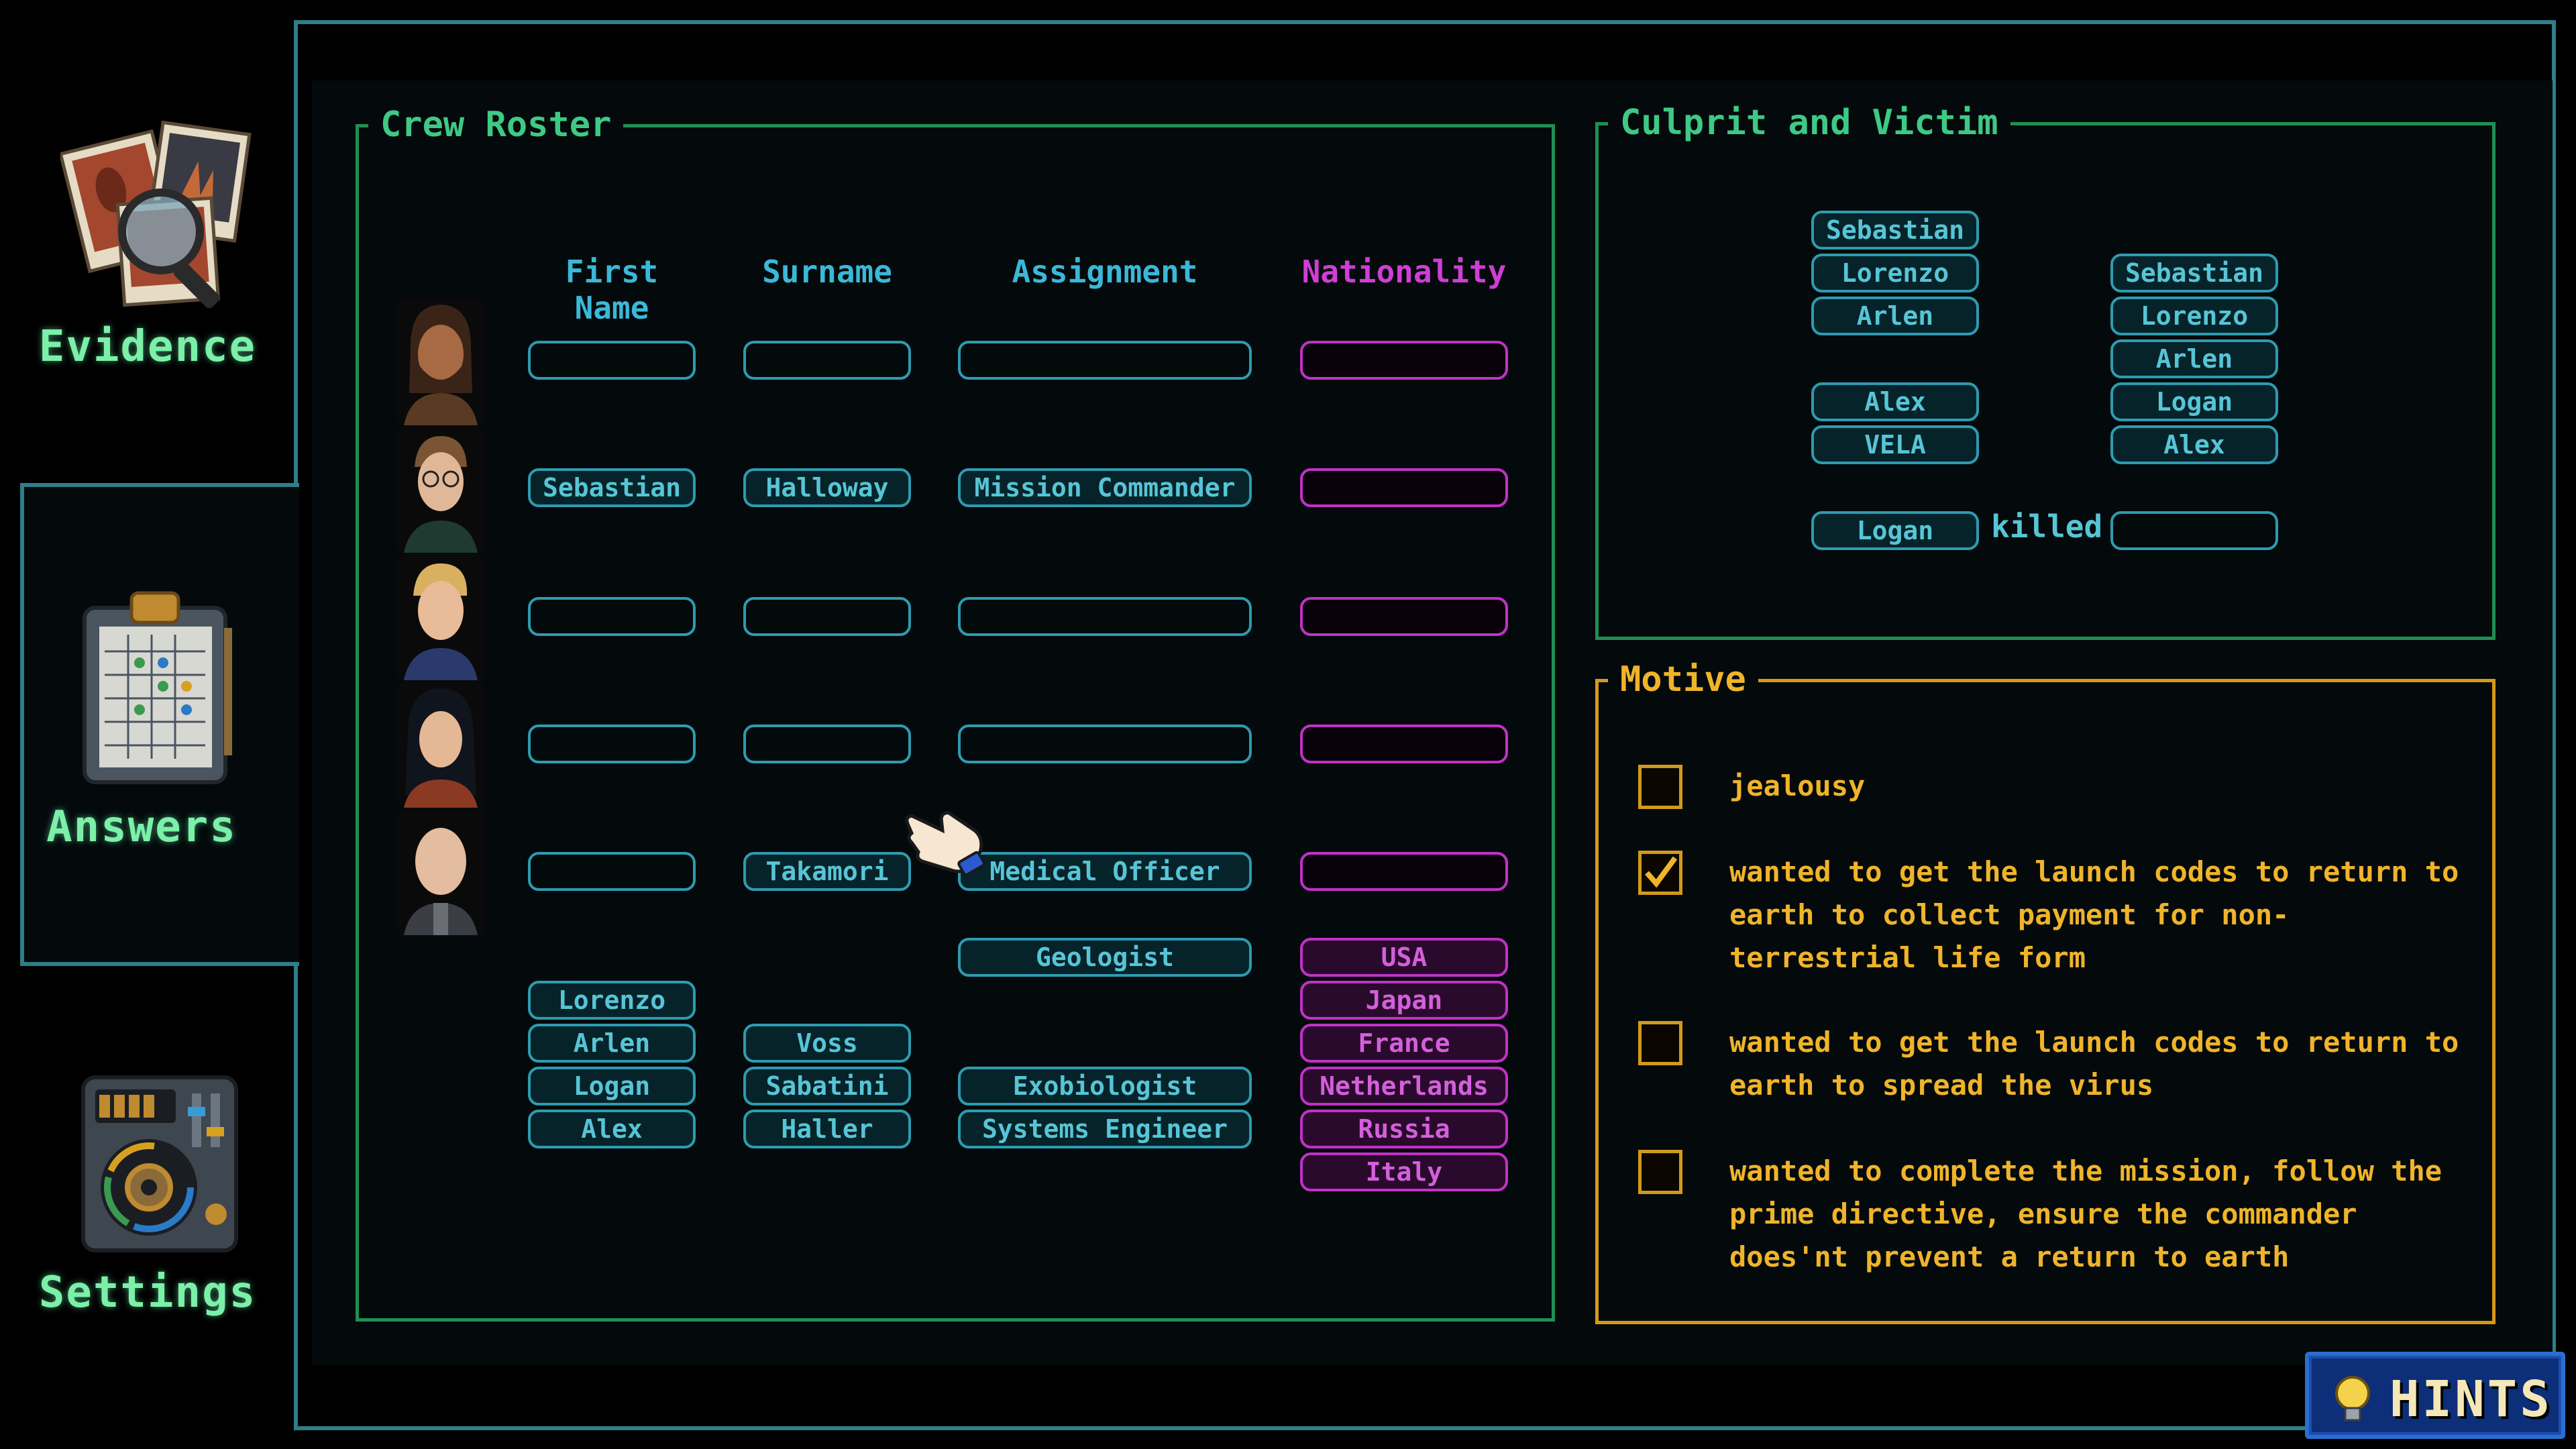 The width and height of the screenshot is (2576, 1449). What do you see at coordinates (2352, 1398) in the screenshot?
I see `lightbulb-icon` at bounding box center [2352, 1398].